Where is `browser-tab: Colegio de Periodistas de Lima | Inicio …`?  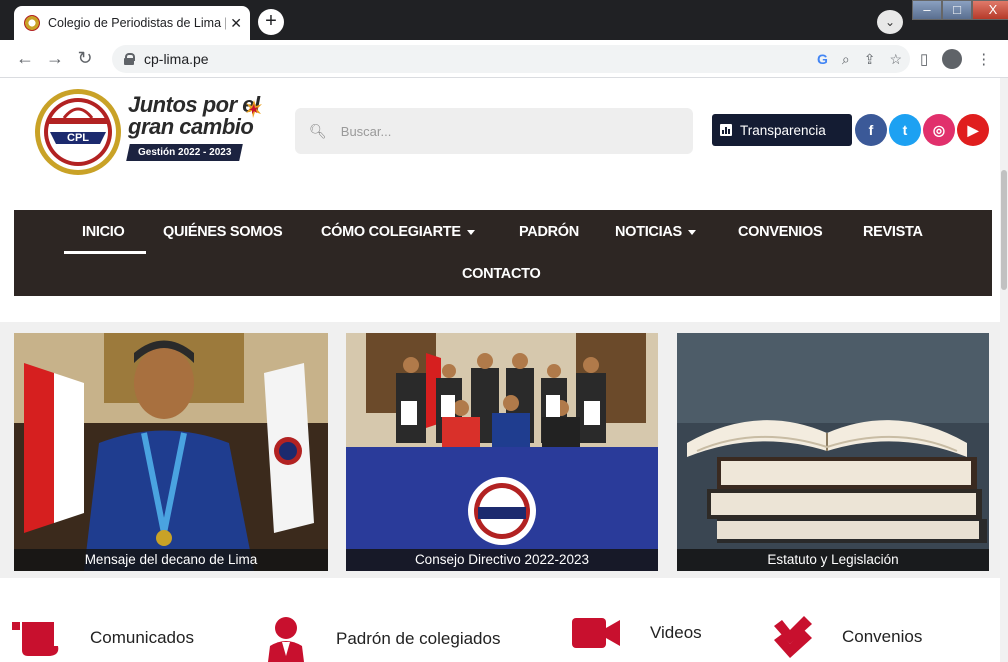
browser-tab: Colegio de Periodistas de Lima | Inicio … is located at coordinates (132, 23).